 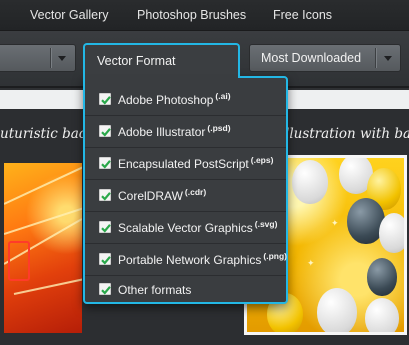 I want to click on nav-vector-gallery: Vector Gallery, so click(x=69, y=15).